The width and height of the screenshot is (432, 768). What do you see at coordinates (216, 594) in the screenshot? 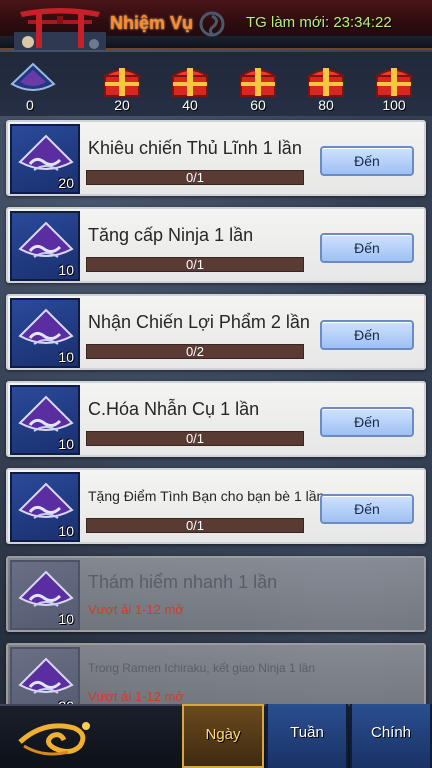
I see `quest-card: 10 Thám hiểm nhanh 1 lần Vượt ải 1-12 mở` at bounding box center [216, 594].